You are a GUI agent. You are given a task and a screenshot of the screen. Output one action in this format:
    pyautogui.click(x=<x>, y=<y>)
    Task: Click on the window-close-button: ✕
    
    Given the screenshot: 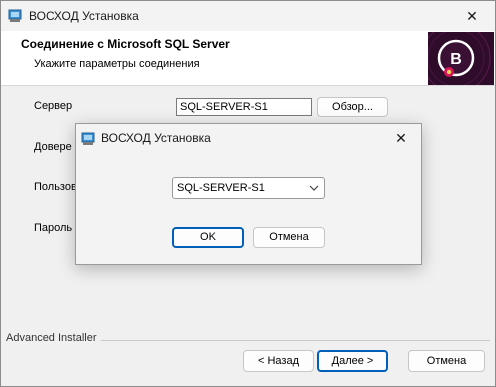 What is the action you would take?
    pyautogui.click(x=472, y=16)
    